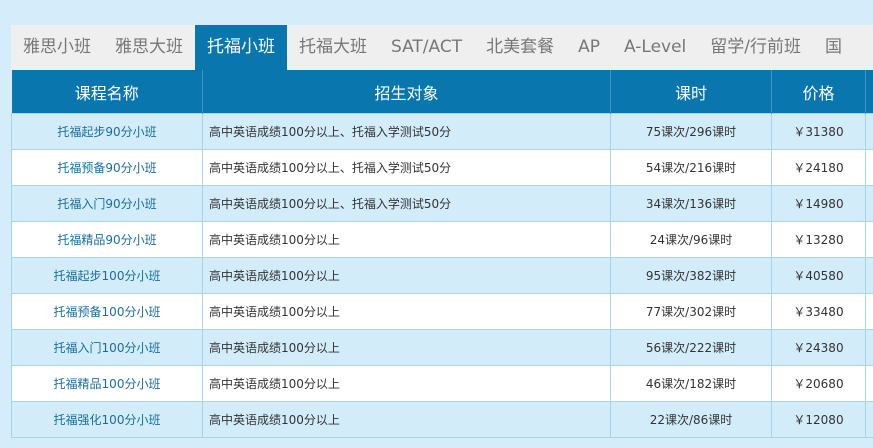 Image resolution: width=873 pixels, height=448 pixels. I want to click on table-header-row: 课程名称 招生对象 课时 价格, so click(442, 92).